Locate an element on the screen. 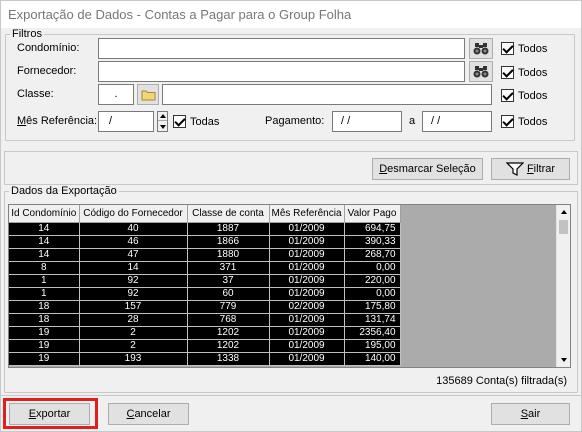  browse-classe-button is located at coordinates (148, 94).